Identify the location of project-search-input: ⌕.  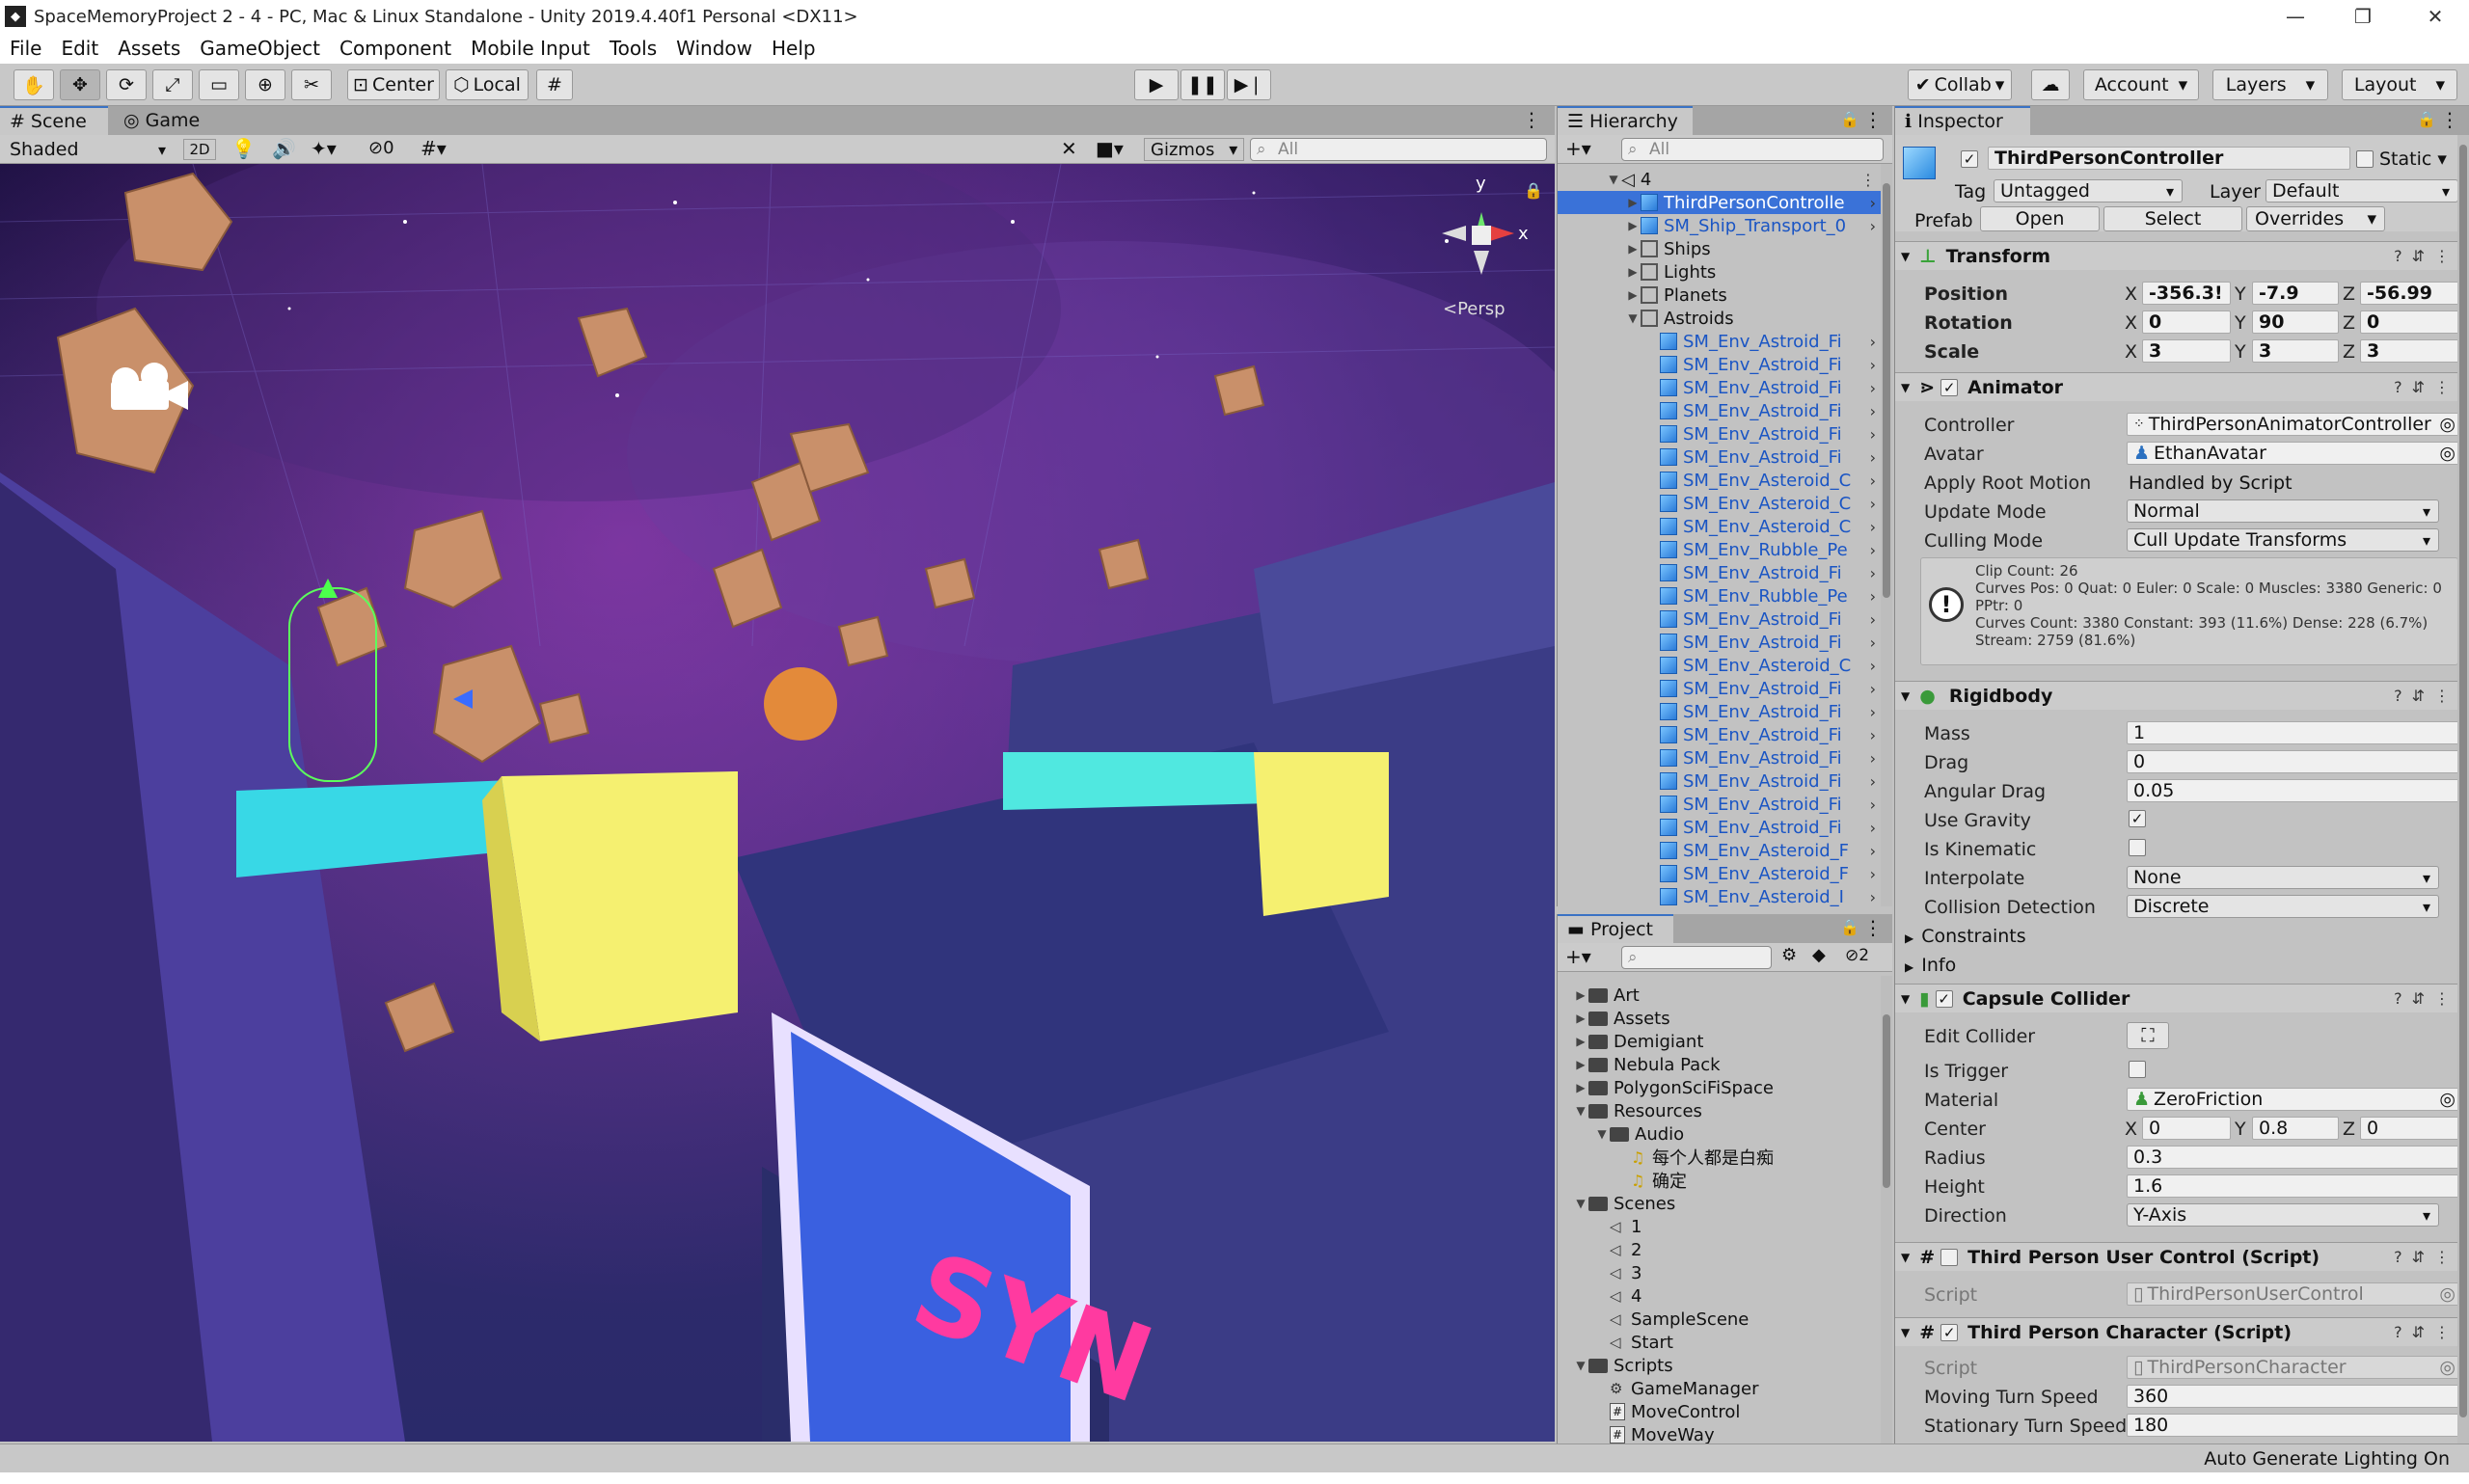
(1696, 957).